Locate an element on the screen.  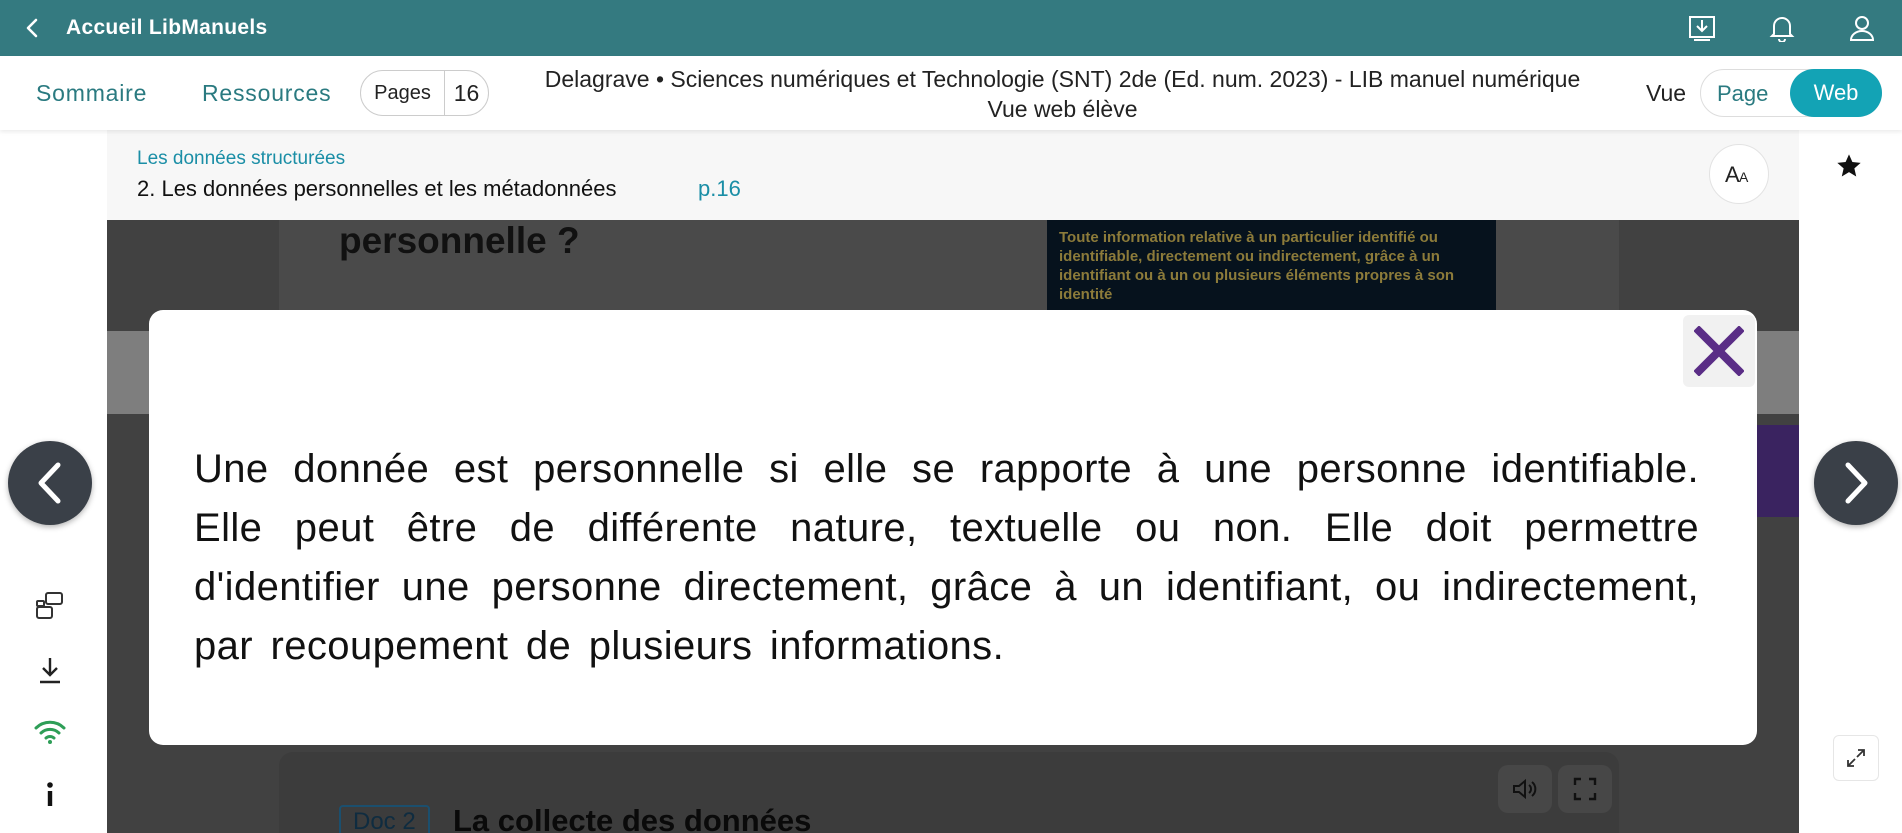
user-icon is located at coordinates (1862, 28).